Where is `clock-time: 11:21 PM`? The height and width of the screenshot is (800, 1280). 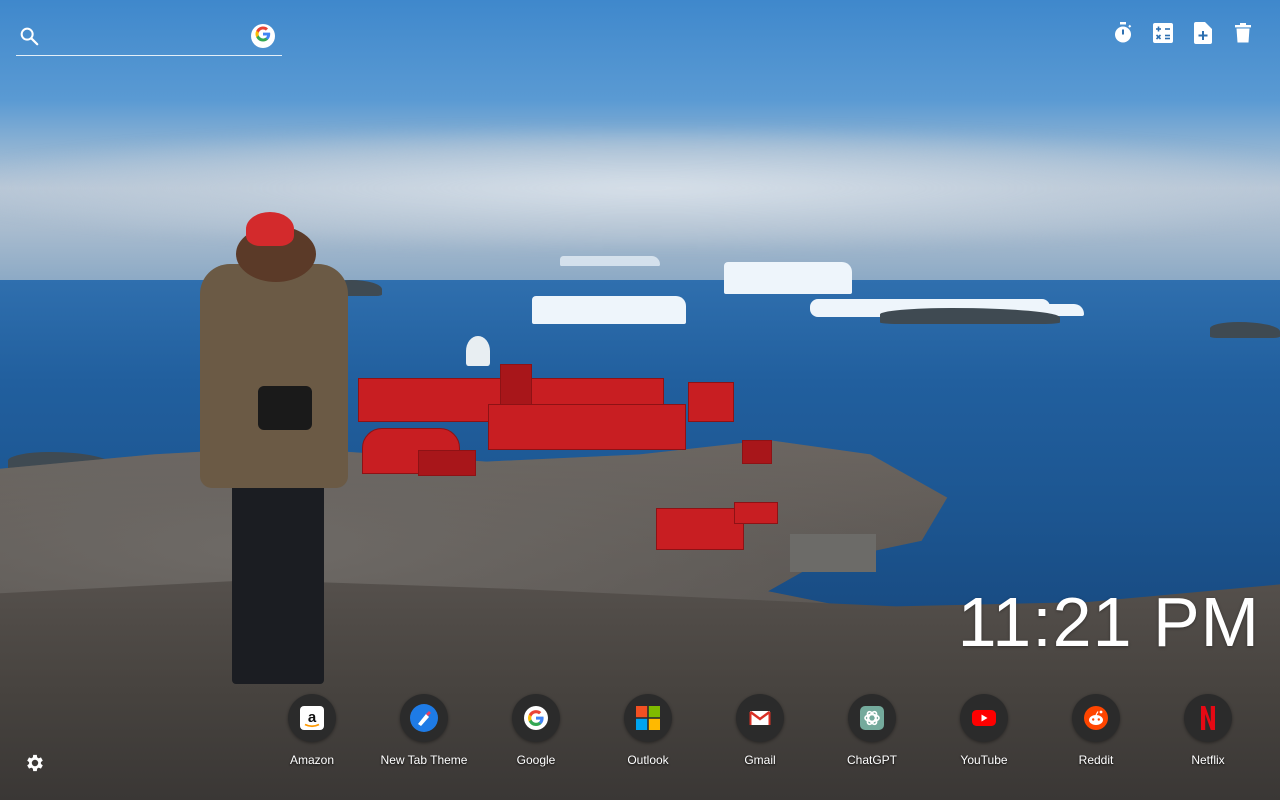
clock-time: 11:21 PM is located at coordinates (1108, 622).